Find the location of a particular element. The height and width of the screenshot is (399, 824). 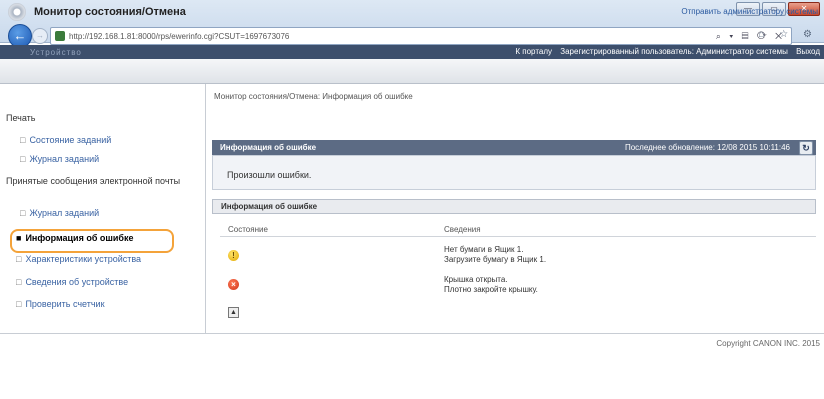

title-bar is located at coordinates (412, 71).